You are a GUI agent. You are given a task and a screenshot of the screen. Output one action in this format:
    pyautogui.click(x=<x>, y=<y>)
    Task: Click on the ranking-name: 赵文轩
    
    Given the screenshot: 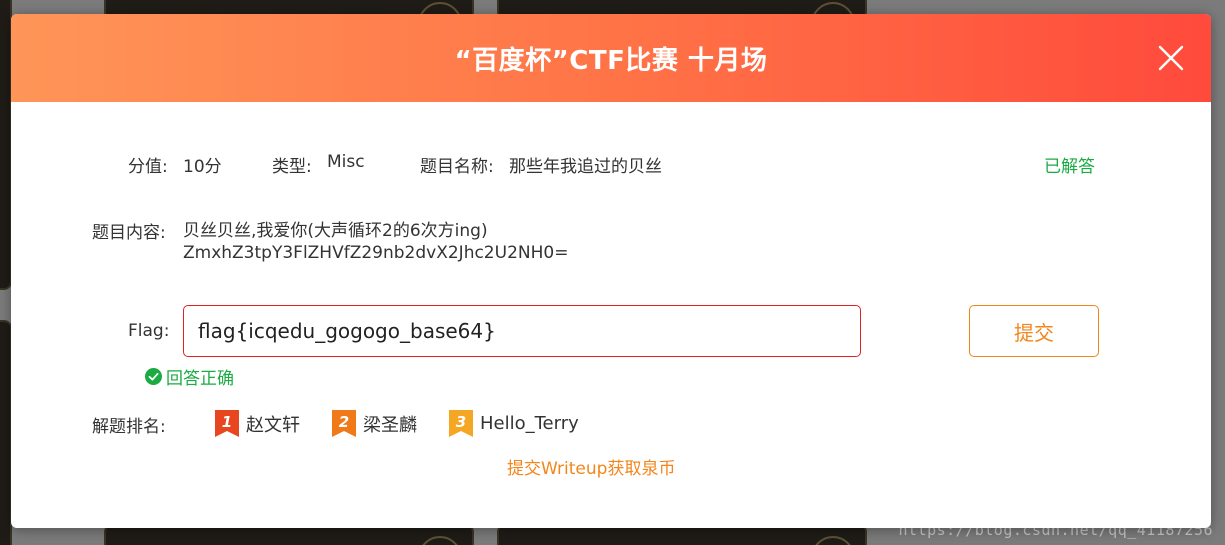 What is the action you would take?
    pyautogui.click(x=273, y=425)
    